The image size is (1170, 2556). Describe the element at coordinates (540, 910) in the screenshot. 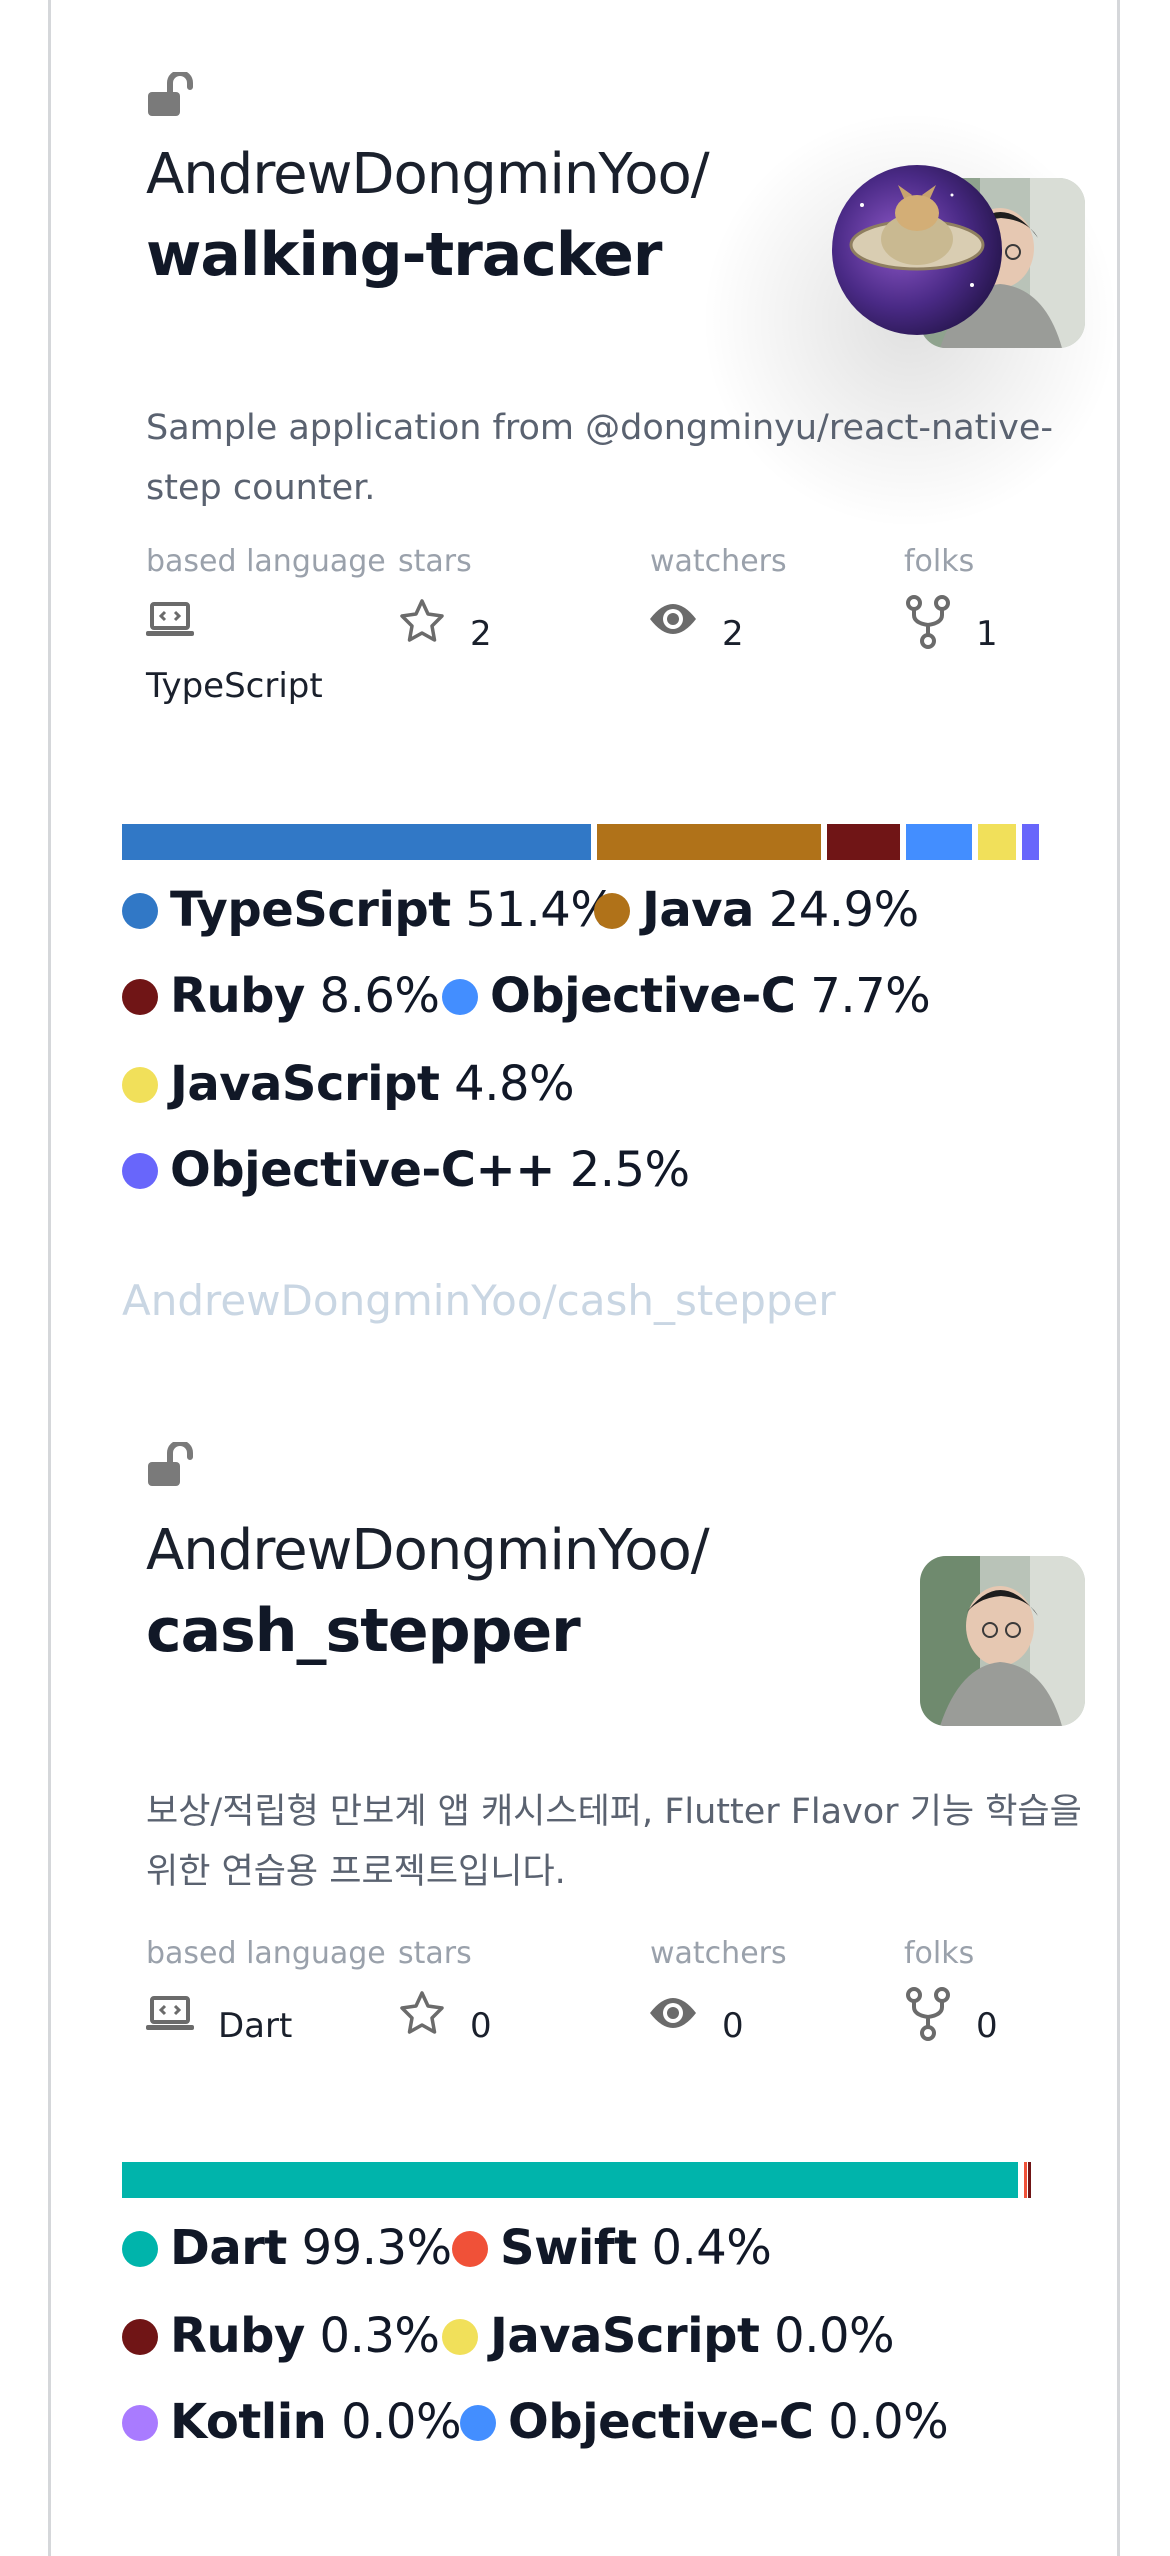

I see `language-percent: 51.4%` at that location.